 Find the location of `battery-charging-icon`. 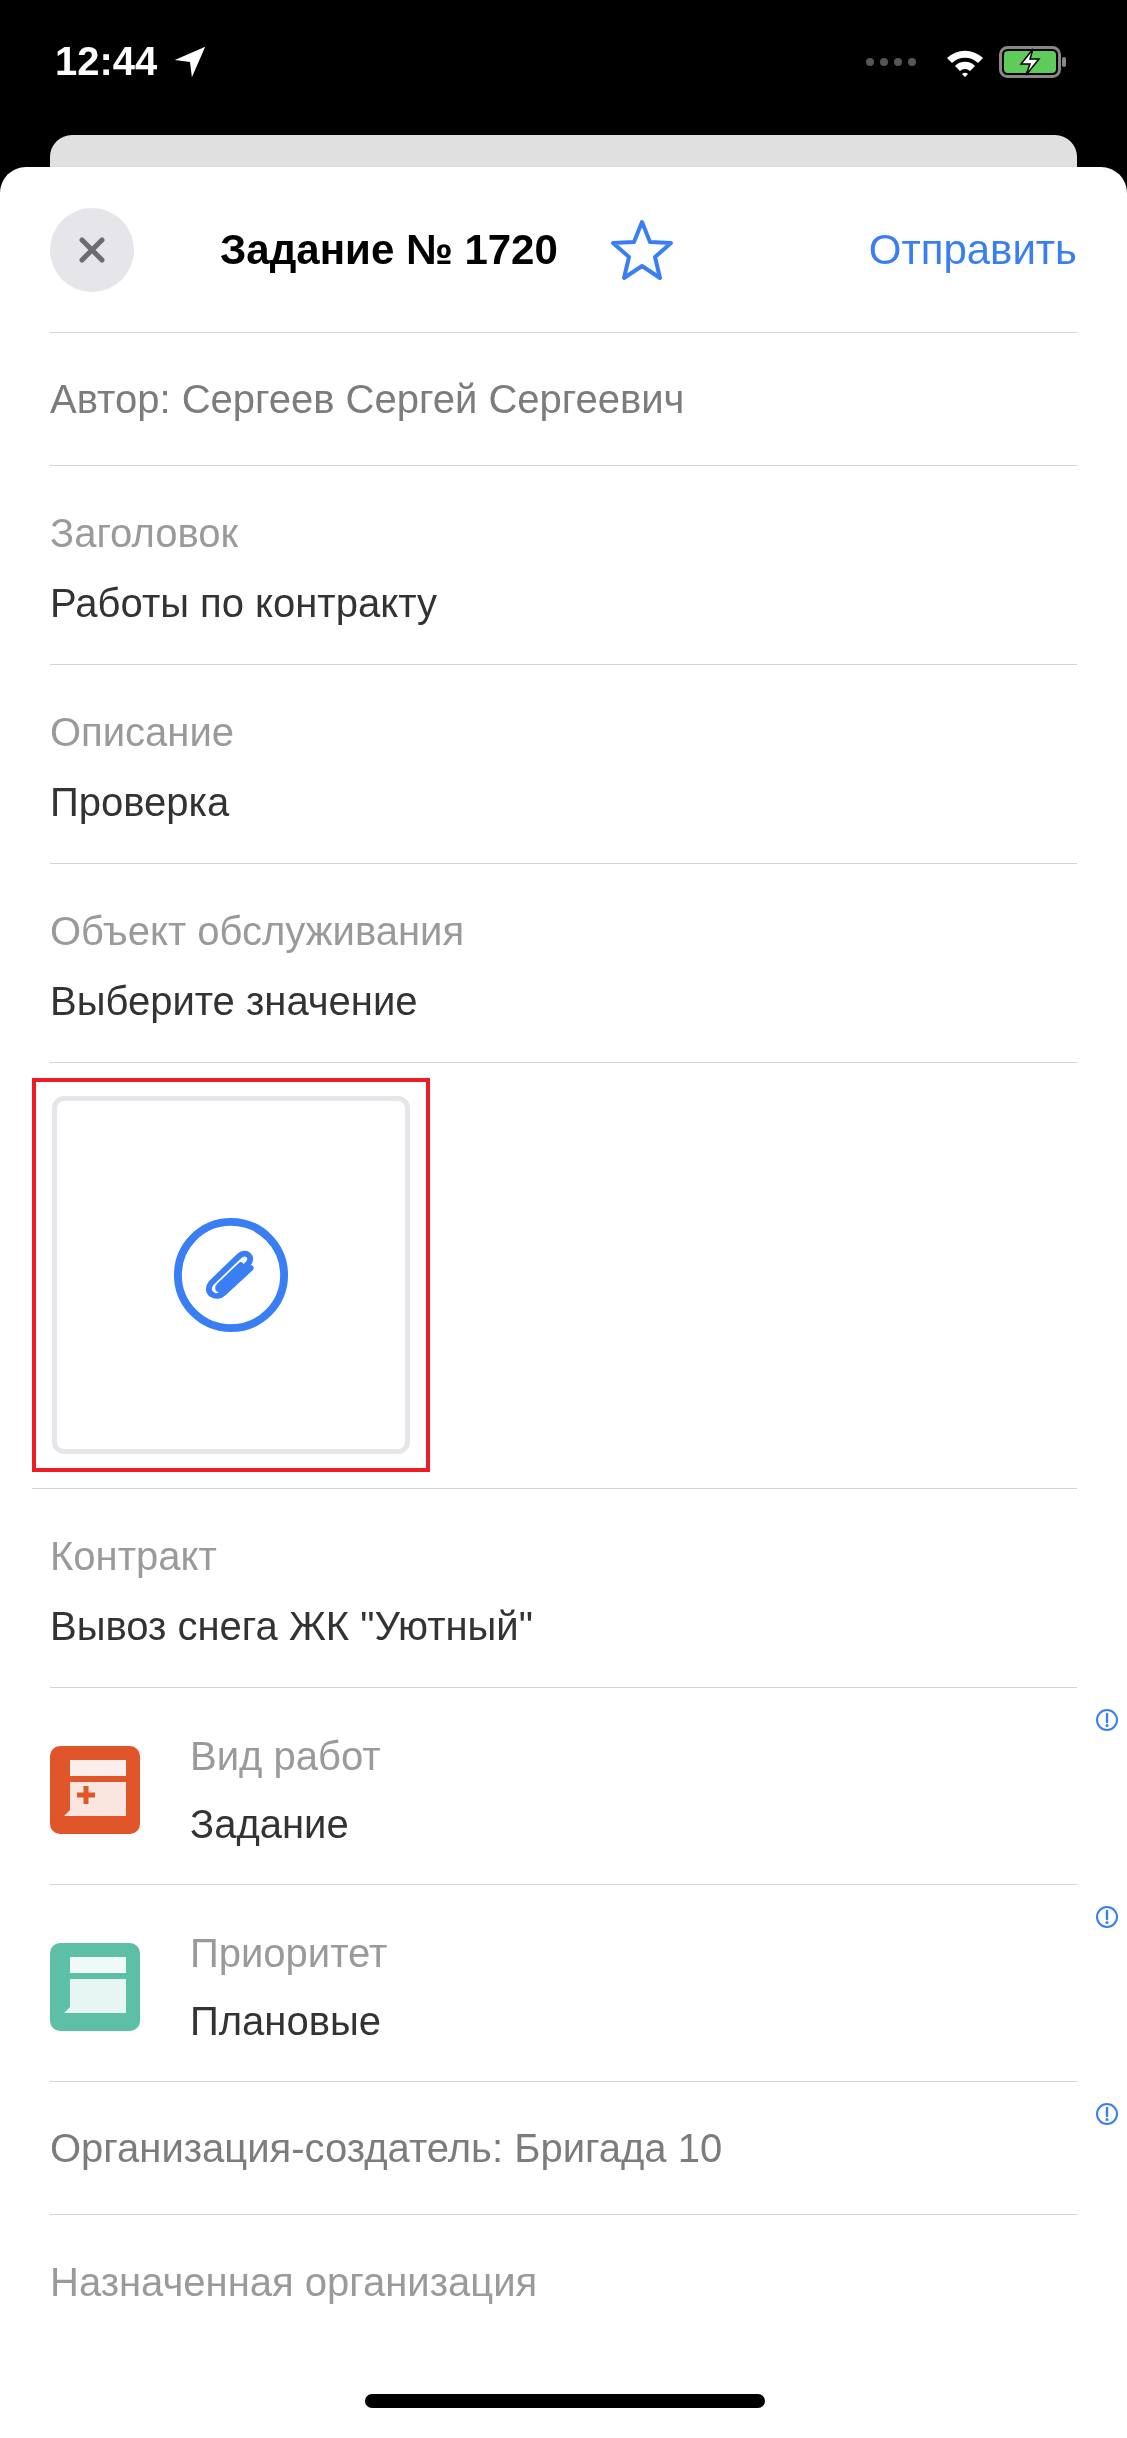

battery-charging-icon is located at coordinates (1033, 61).